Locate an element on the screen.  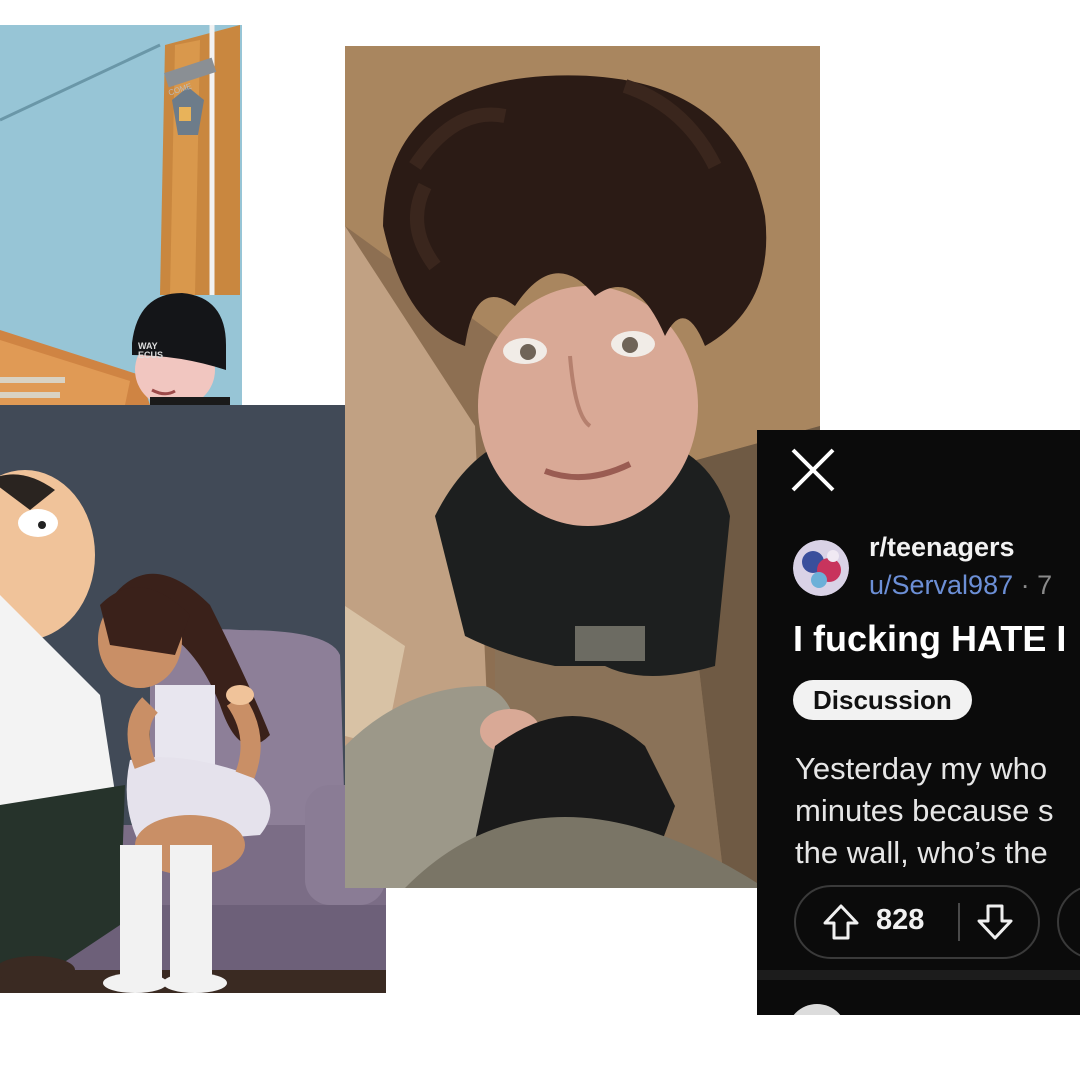
comments-button is located at coordinates (1068, 922).